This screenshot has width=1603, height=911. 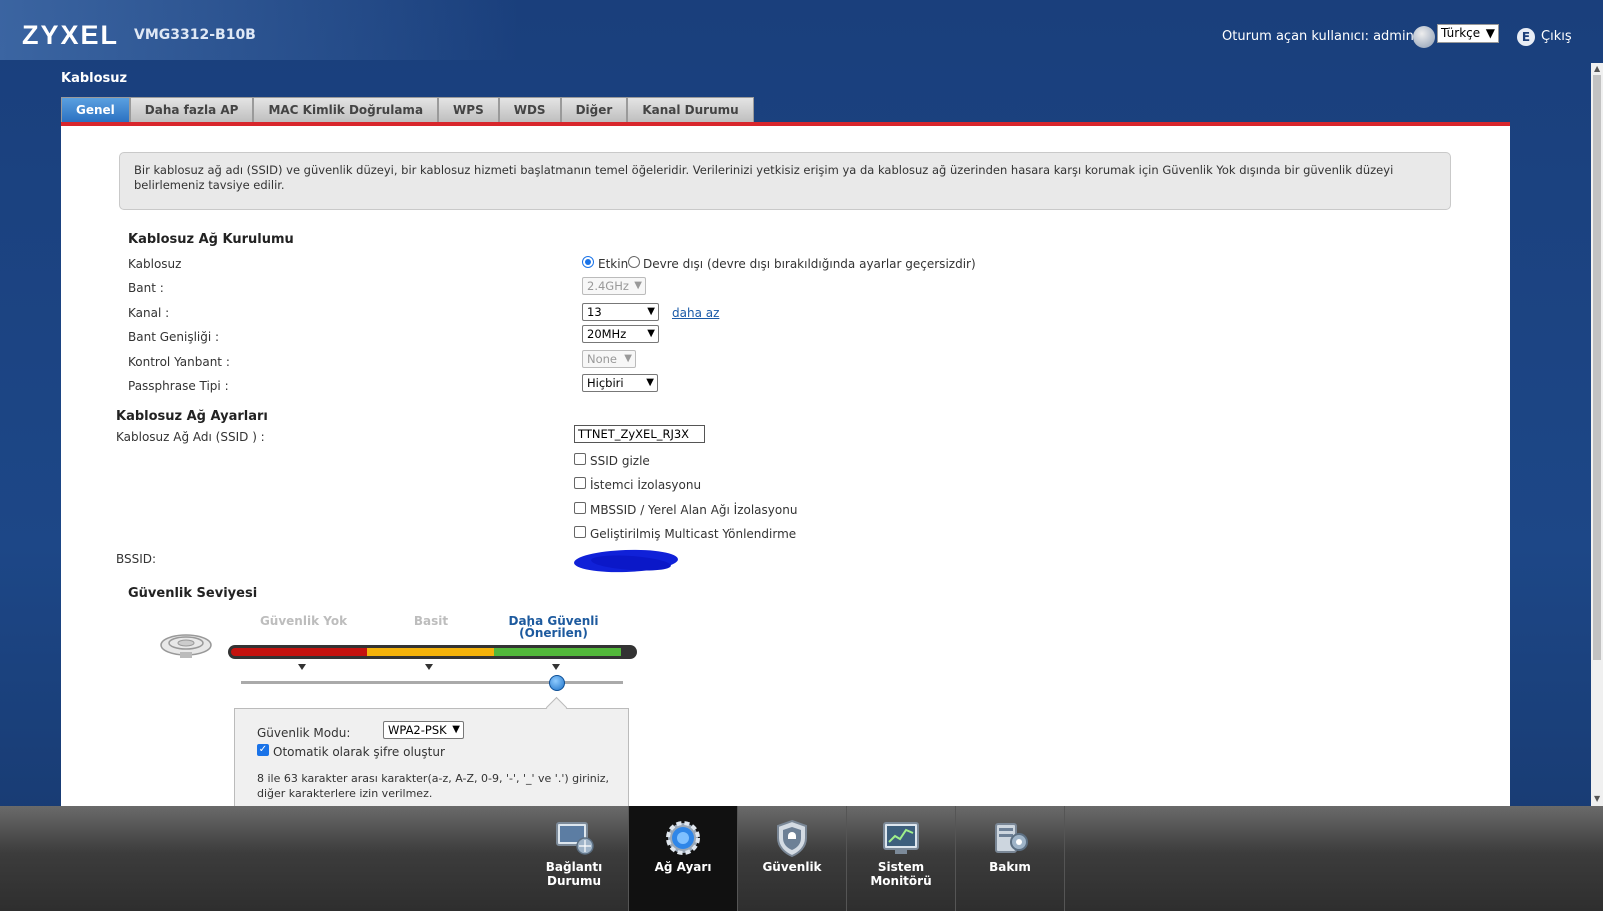 What do you see at coordinates (95, 110) in the screenshot?
I see `tab-general: Genel` at bounding box center [95, 110].